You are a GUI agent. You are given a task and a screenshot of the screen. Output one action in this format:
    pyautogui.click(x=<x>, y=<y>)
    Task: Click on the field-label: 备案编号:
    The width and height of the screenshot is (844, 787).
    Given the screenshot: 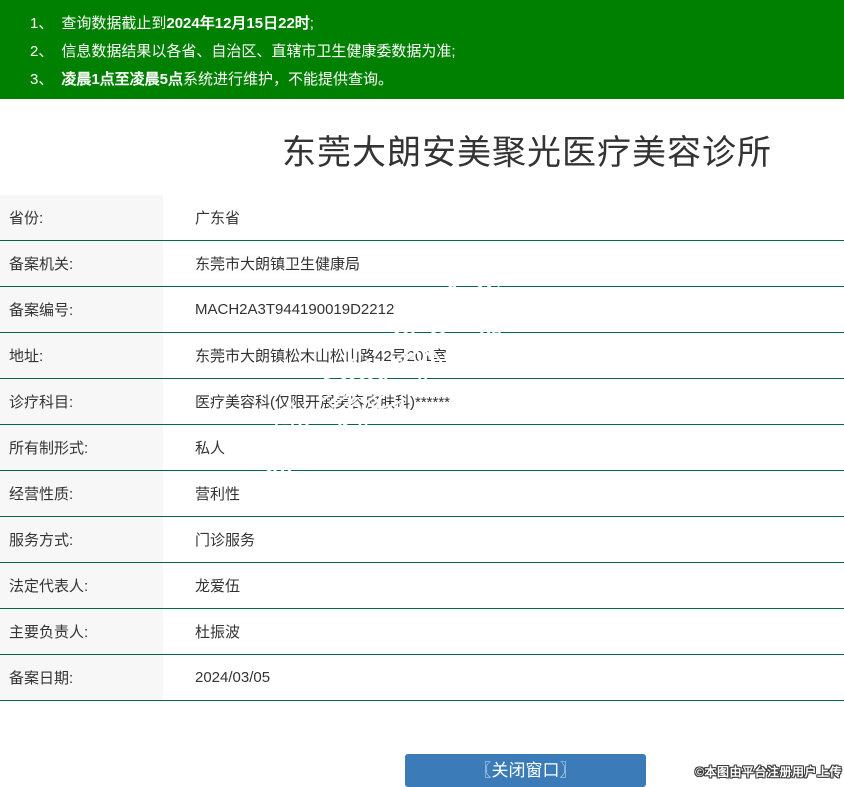 What is the action you would take?
    pyautogui.click(x=81, y=309)
    